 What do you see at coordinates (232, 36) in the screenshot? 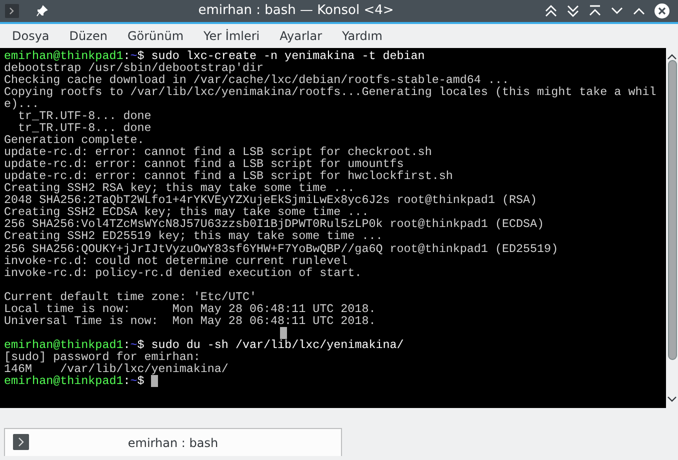
I see `menu-item: Yer İmleri` at bounding box center [232, 36].